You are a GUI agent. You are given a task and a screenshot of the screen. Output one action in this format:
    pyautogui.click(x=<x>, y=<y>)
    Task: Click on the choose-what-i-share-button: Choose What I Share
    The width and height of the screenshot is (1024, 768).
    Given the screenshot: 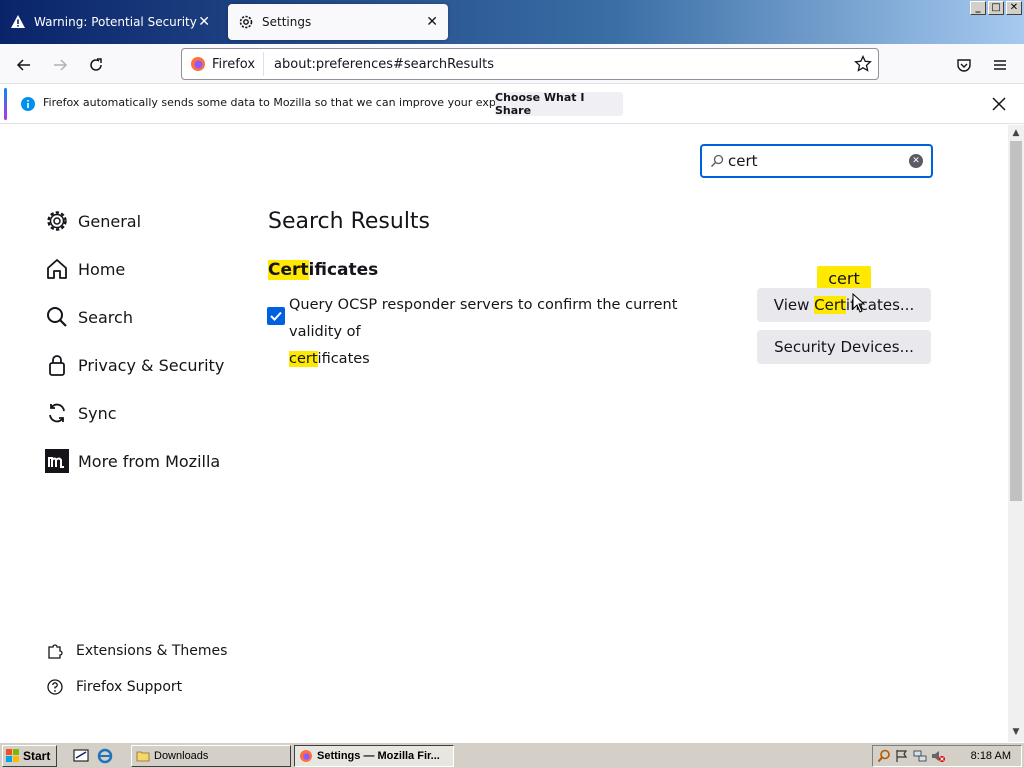 What is the action you would take?
    pyautogui.click(x=559, y=104)
    